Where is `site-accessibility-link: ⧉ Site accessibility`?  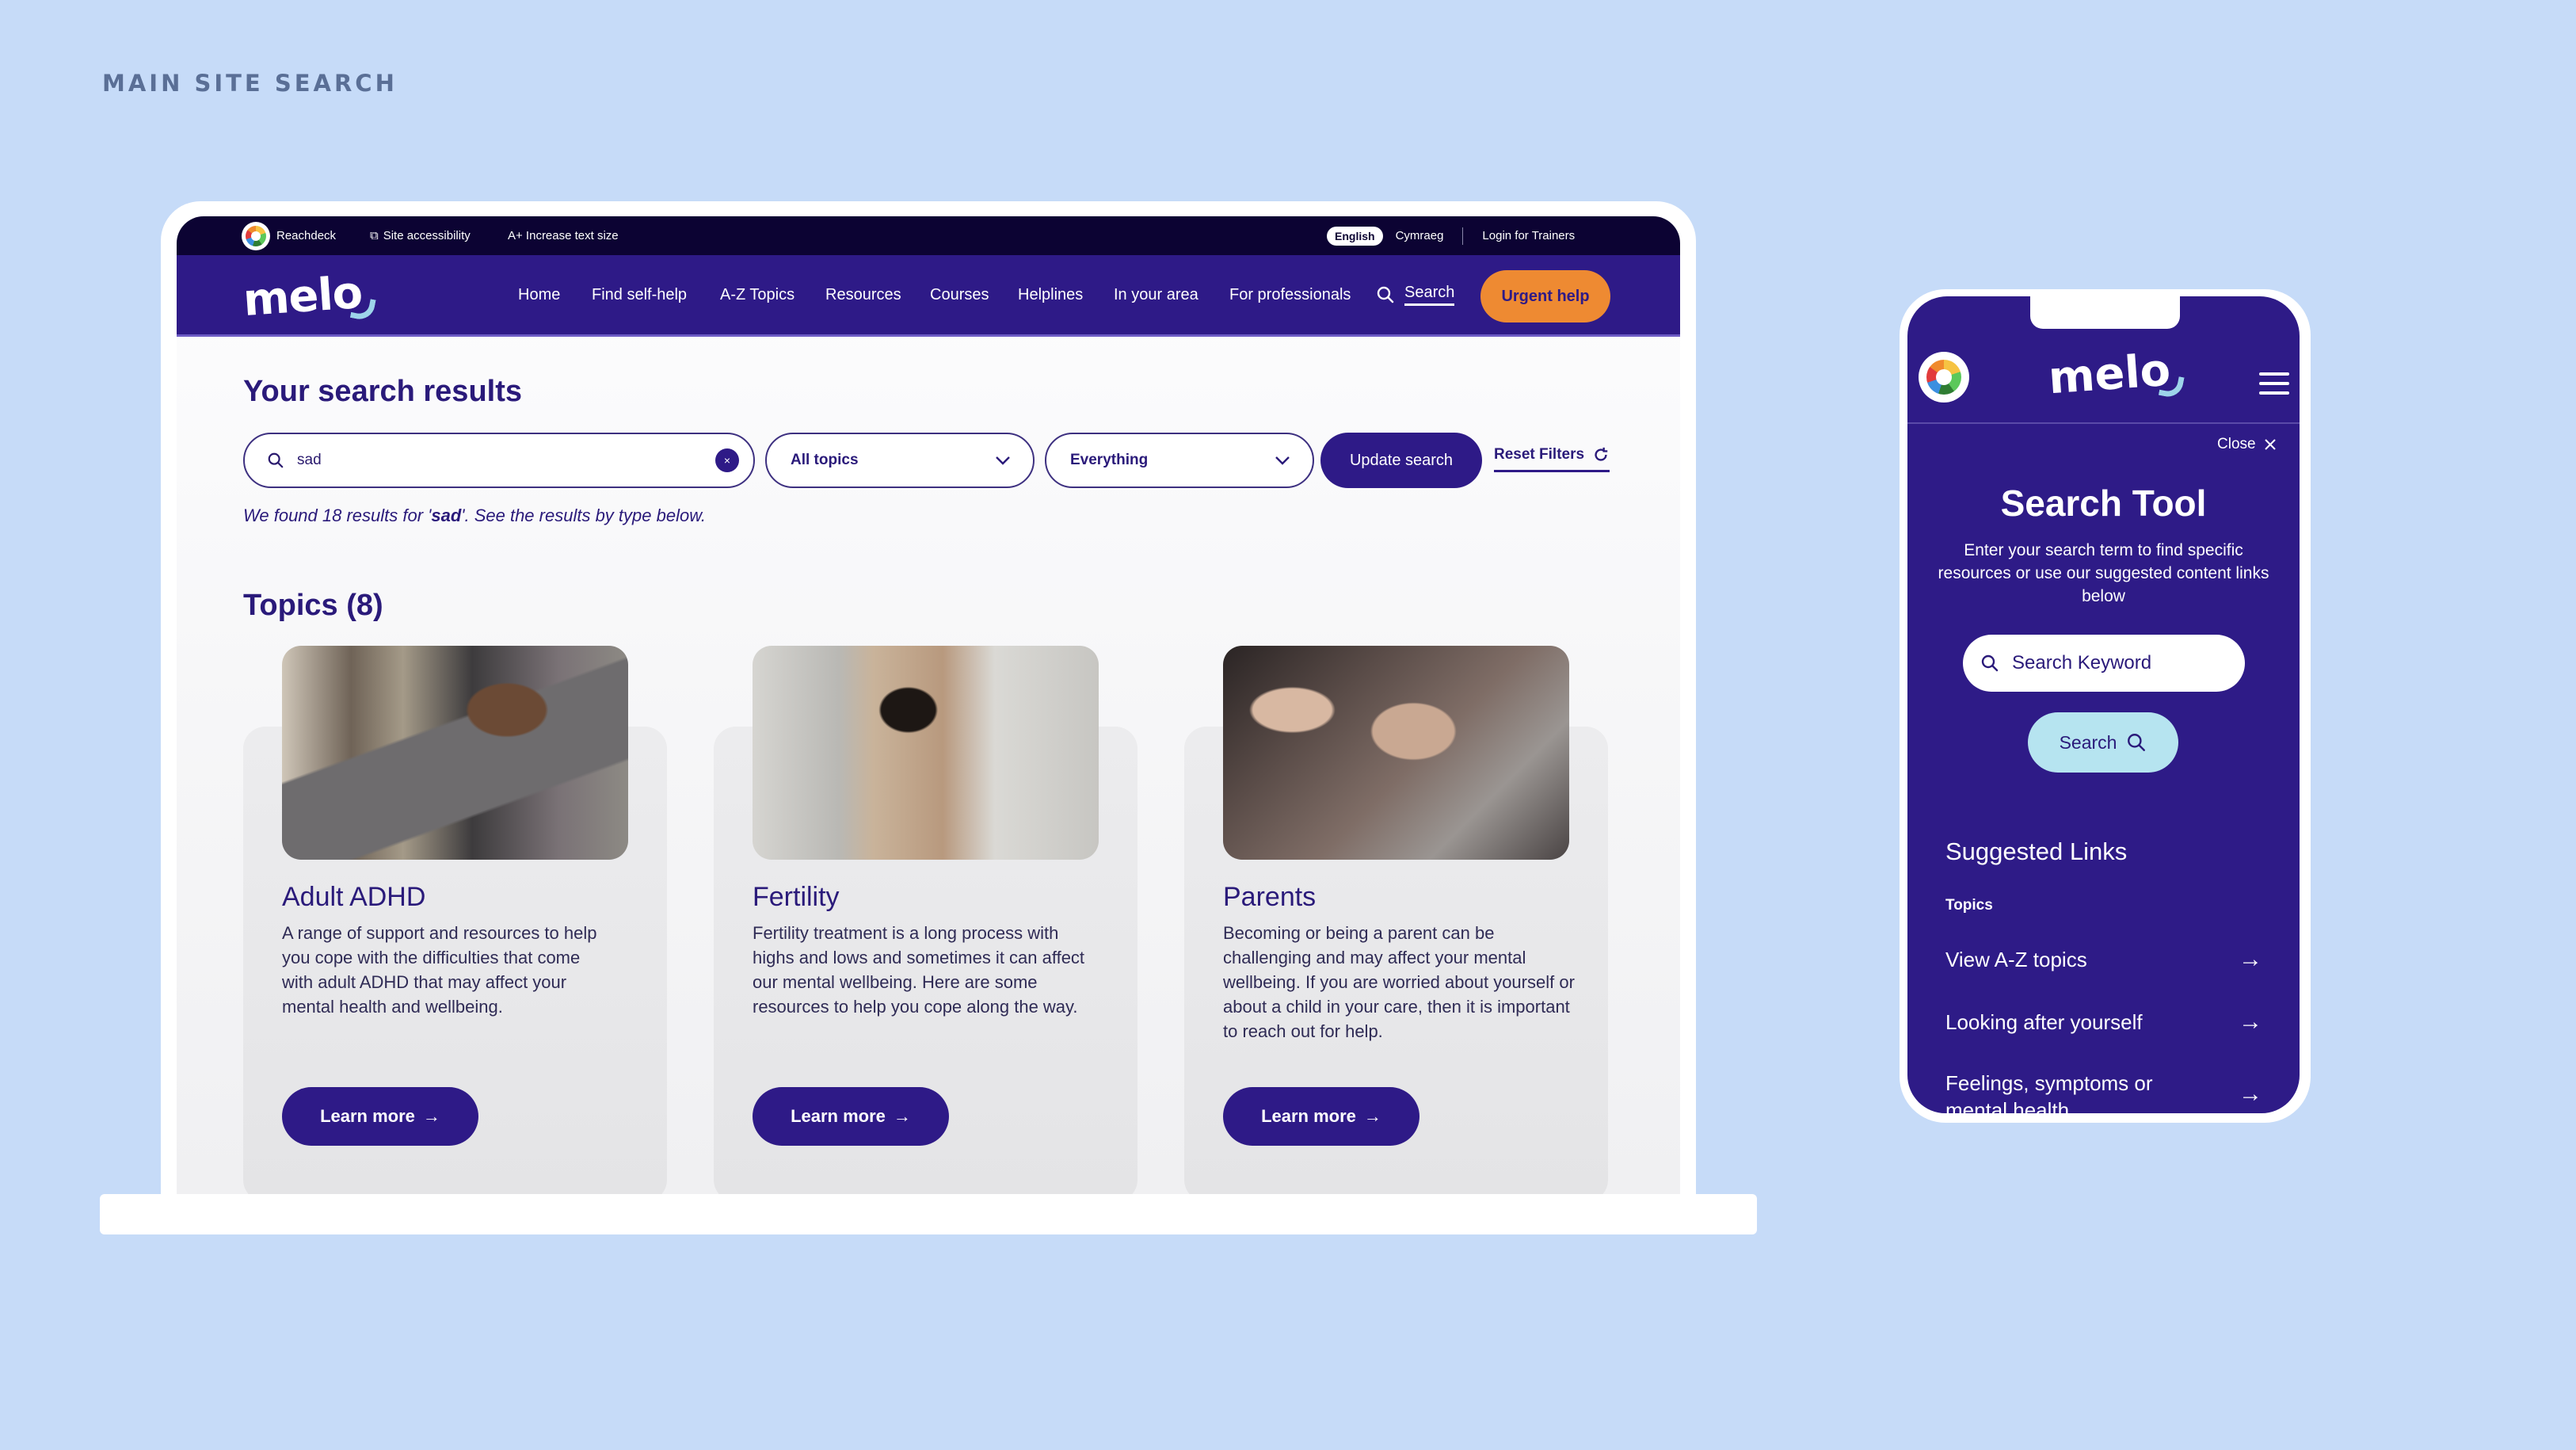
site-accessibility-link: ⧉ Site accessibility is located at coordinates (420, 235).